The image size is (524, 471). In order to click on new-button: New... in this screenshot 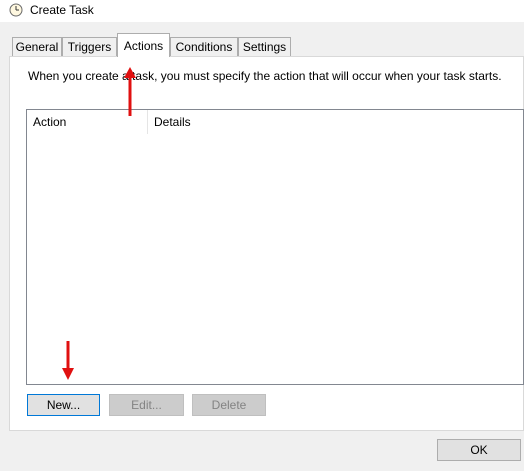, I will do `click(63, 405)`.